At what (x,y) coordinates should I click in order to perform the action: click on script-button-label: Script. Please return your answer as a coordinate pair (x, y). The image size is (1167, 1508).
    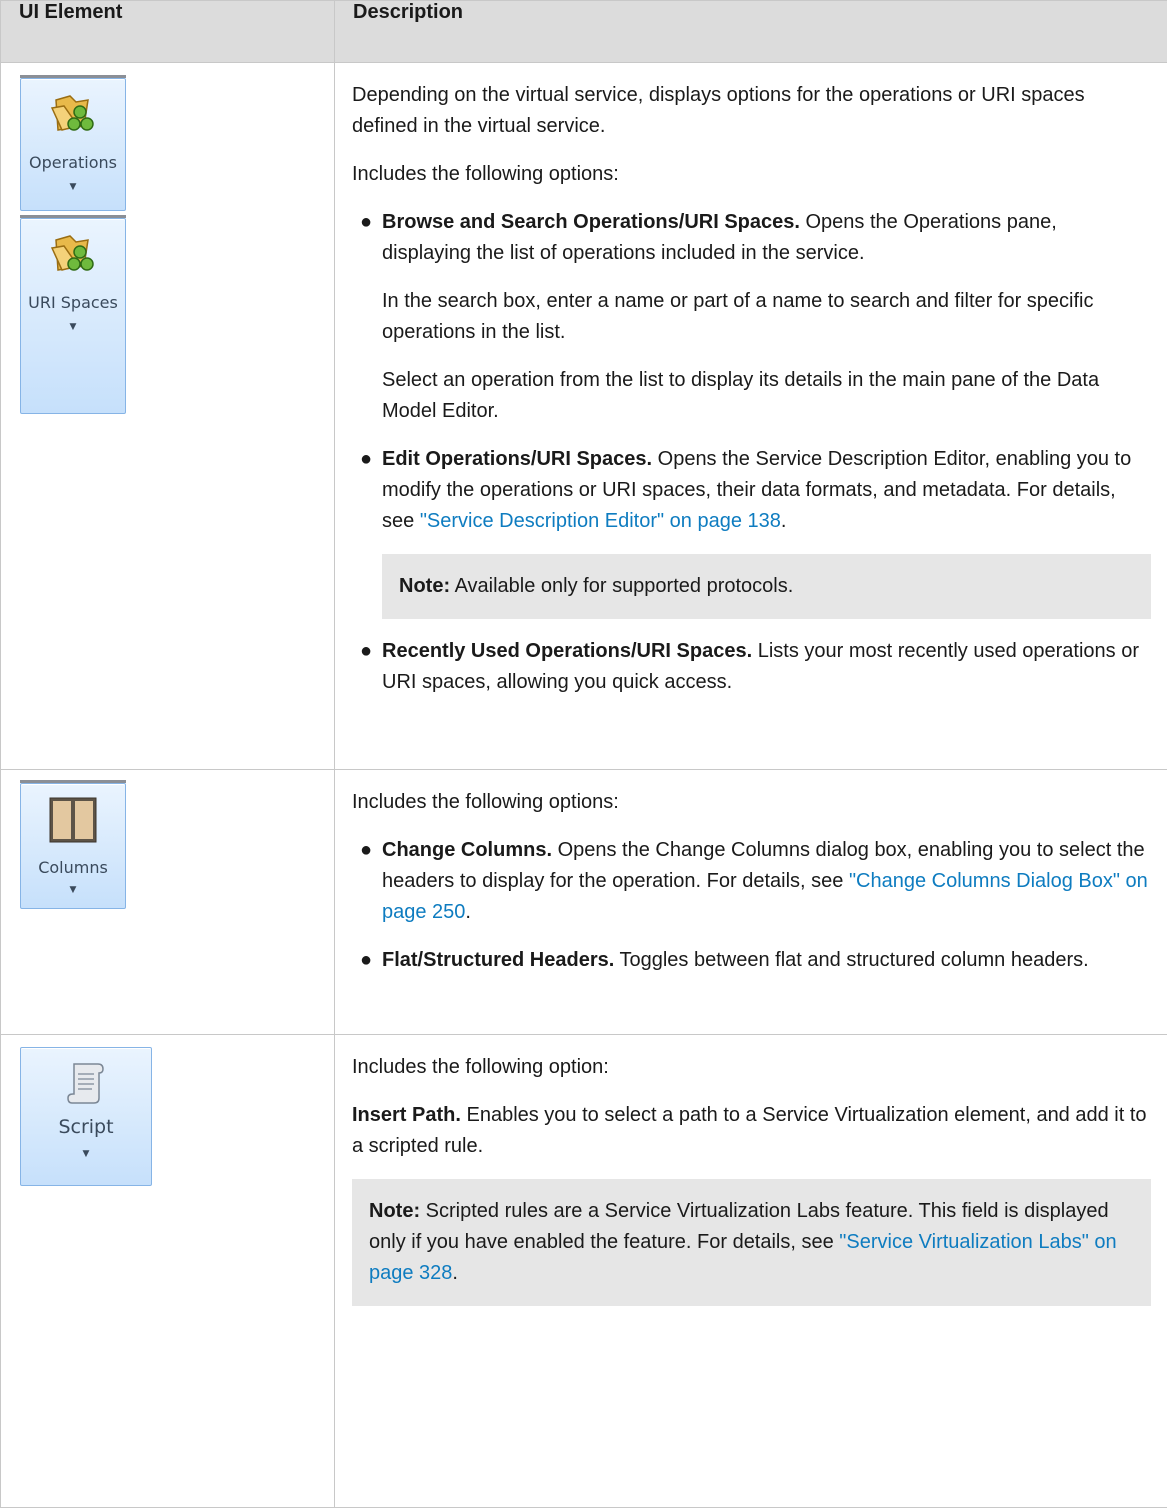
    Looking at the image, I should click on (86, 1127).